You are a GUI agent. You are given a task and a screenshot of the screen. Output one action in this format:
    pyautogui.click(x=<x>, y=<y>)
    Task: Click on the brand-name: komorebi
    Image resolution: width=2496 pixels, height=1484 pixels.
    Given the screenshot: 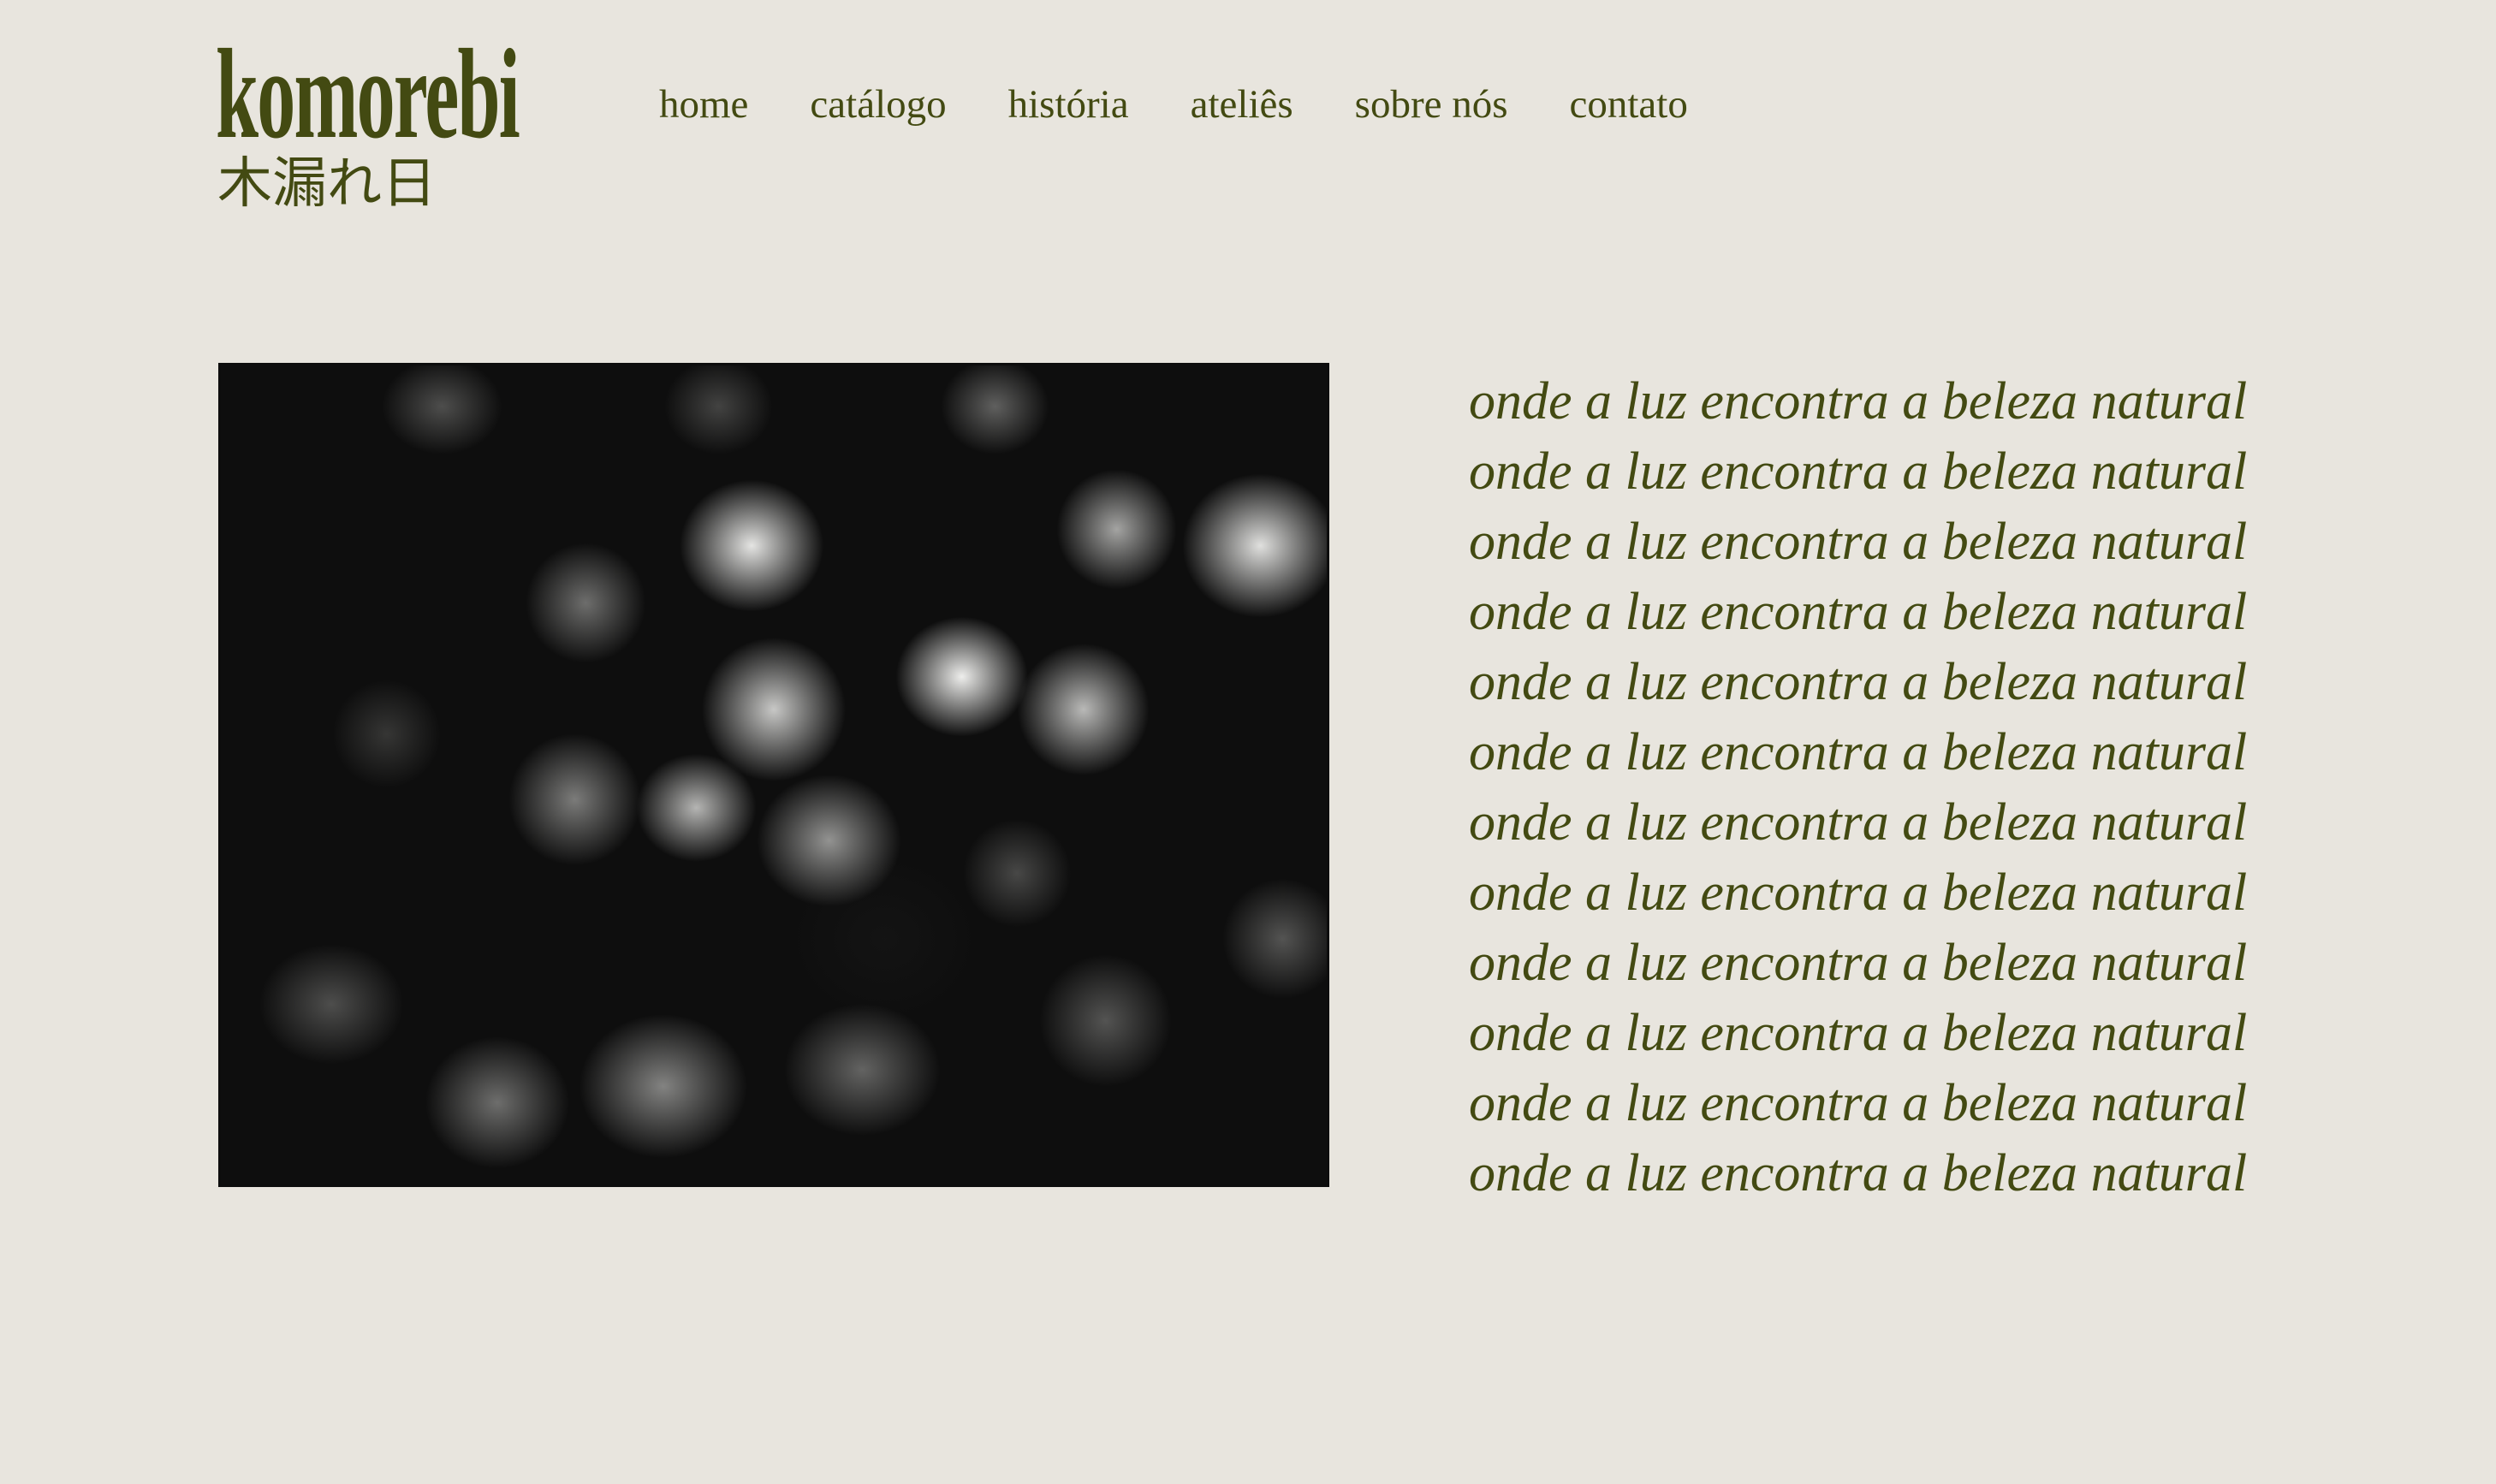 What is the action you would take?
    pyautogui.click(x=368, y=94)
    